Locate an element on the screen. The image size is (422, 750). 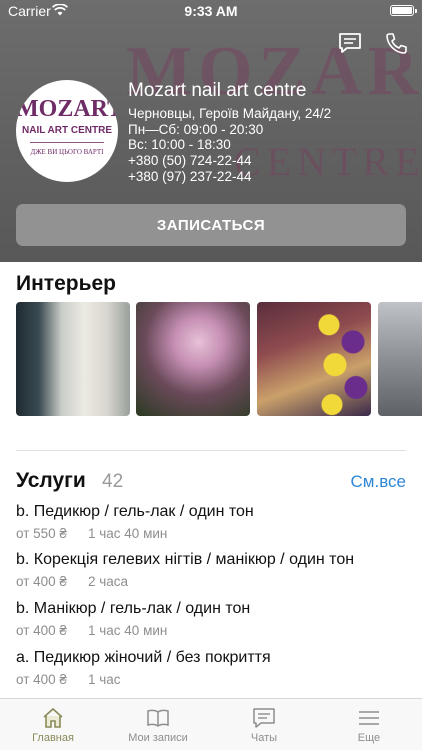
status-bar: Carrier 9:33 AM is located at coordinates (211, 11).